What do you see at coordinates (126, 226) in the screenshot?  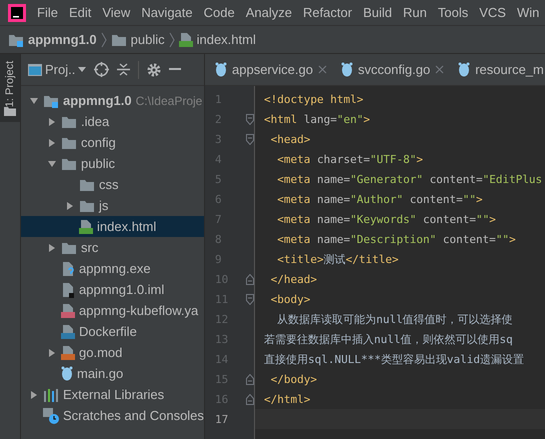 I see `tree-item-label: index.html` at bounding box center [126, 226].